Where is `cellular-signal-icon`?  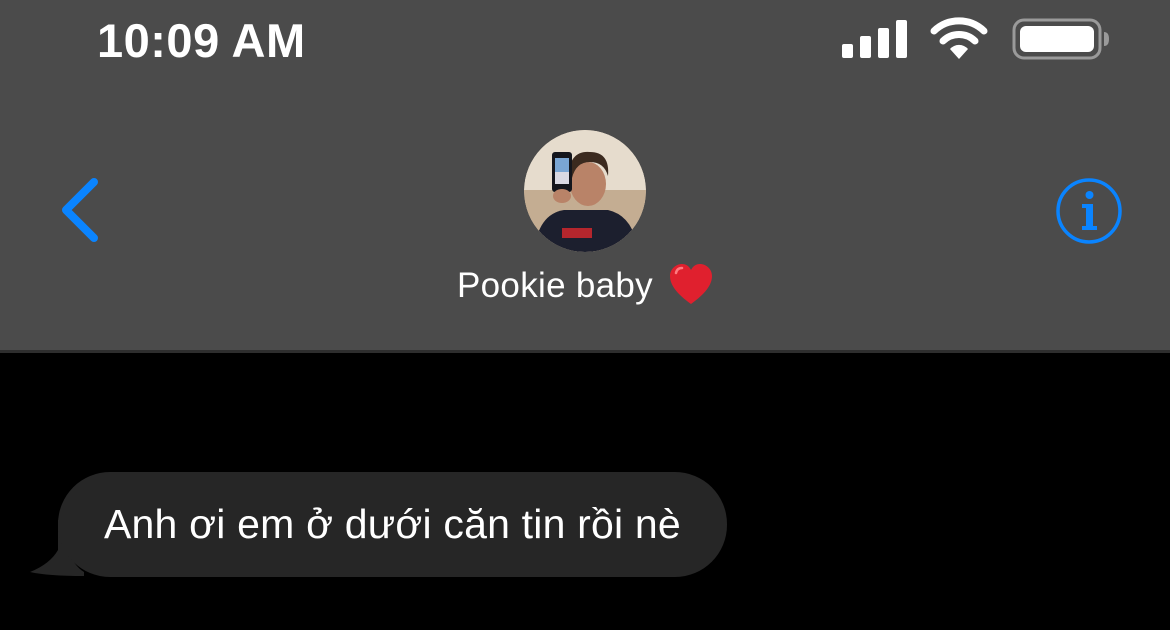
cellular-signal-icon is located at coordinates (874, 39).